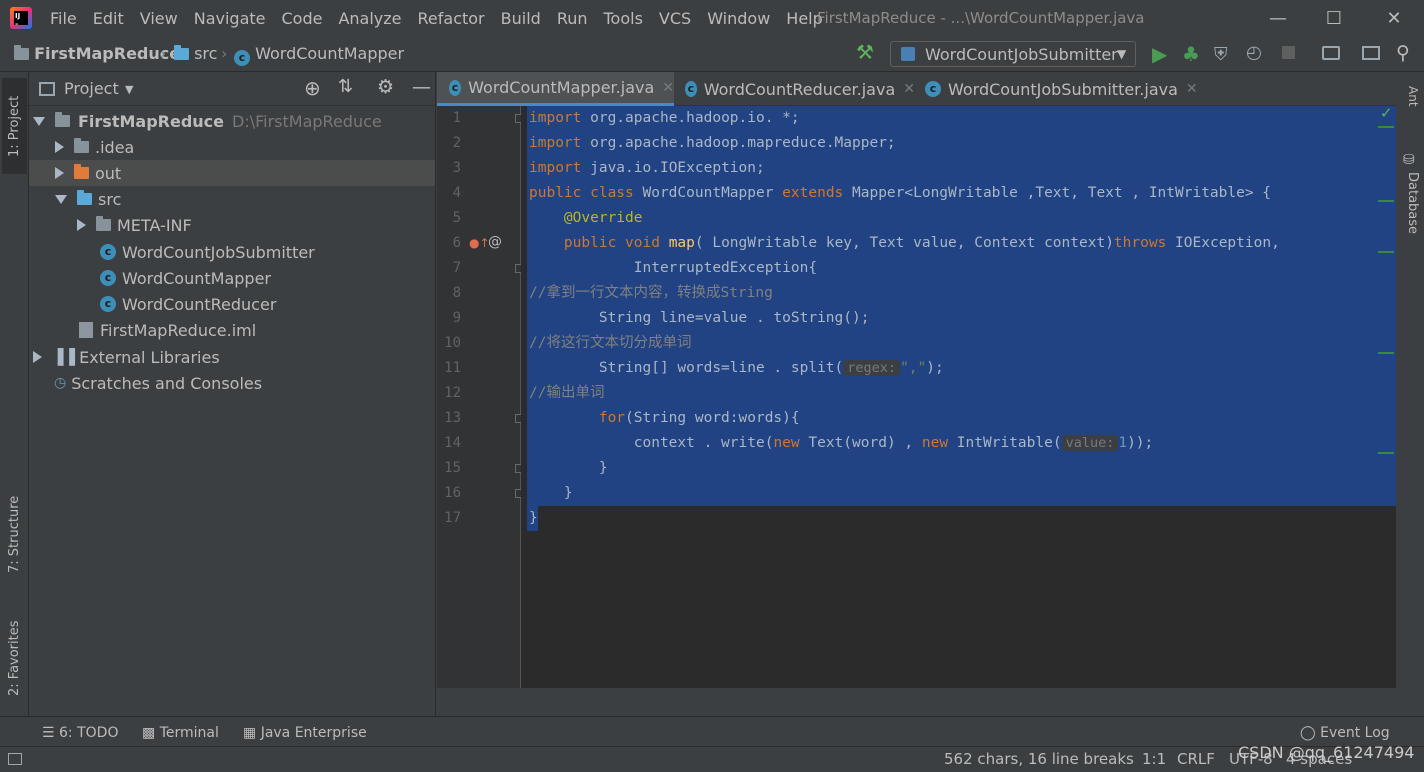  Describe the element at coordinates (1154, 759) in the screenshot. I see `caret-position: 1:1` at that location.